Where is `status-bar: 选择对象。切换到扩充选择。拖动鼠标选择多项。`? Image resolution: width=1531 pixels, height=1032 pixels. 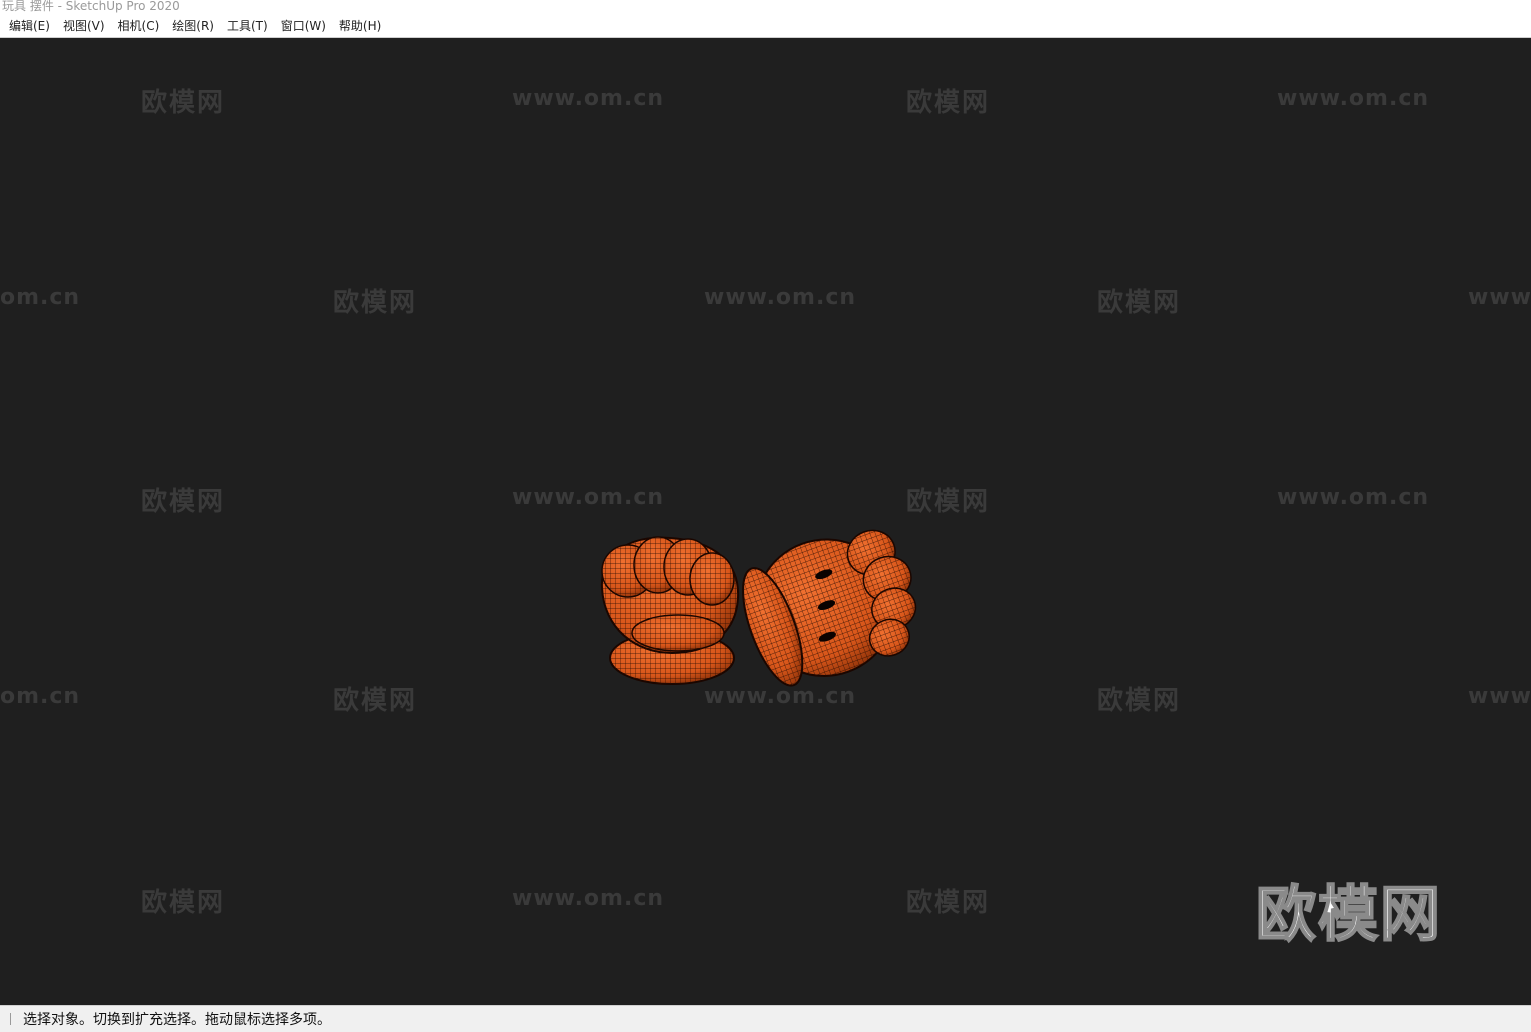
status-bar: 选择对象。切换到扩充选择。拖动鼠标选择多项。 is located at coordinates (765, 1018).